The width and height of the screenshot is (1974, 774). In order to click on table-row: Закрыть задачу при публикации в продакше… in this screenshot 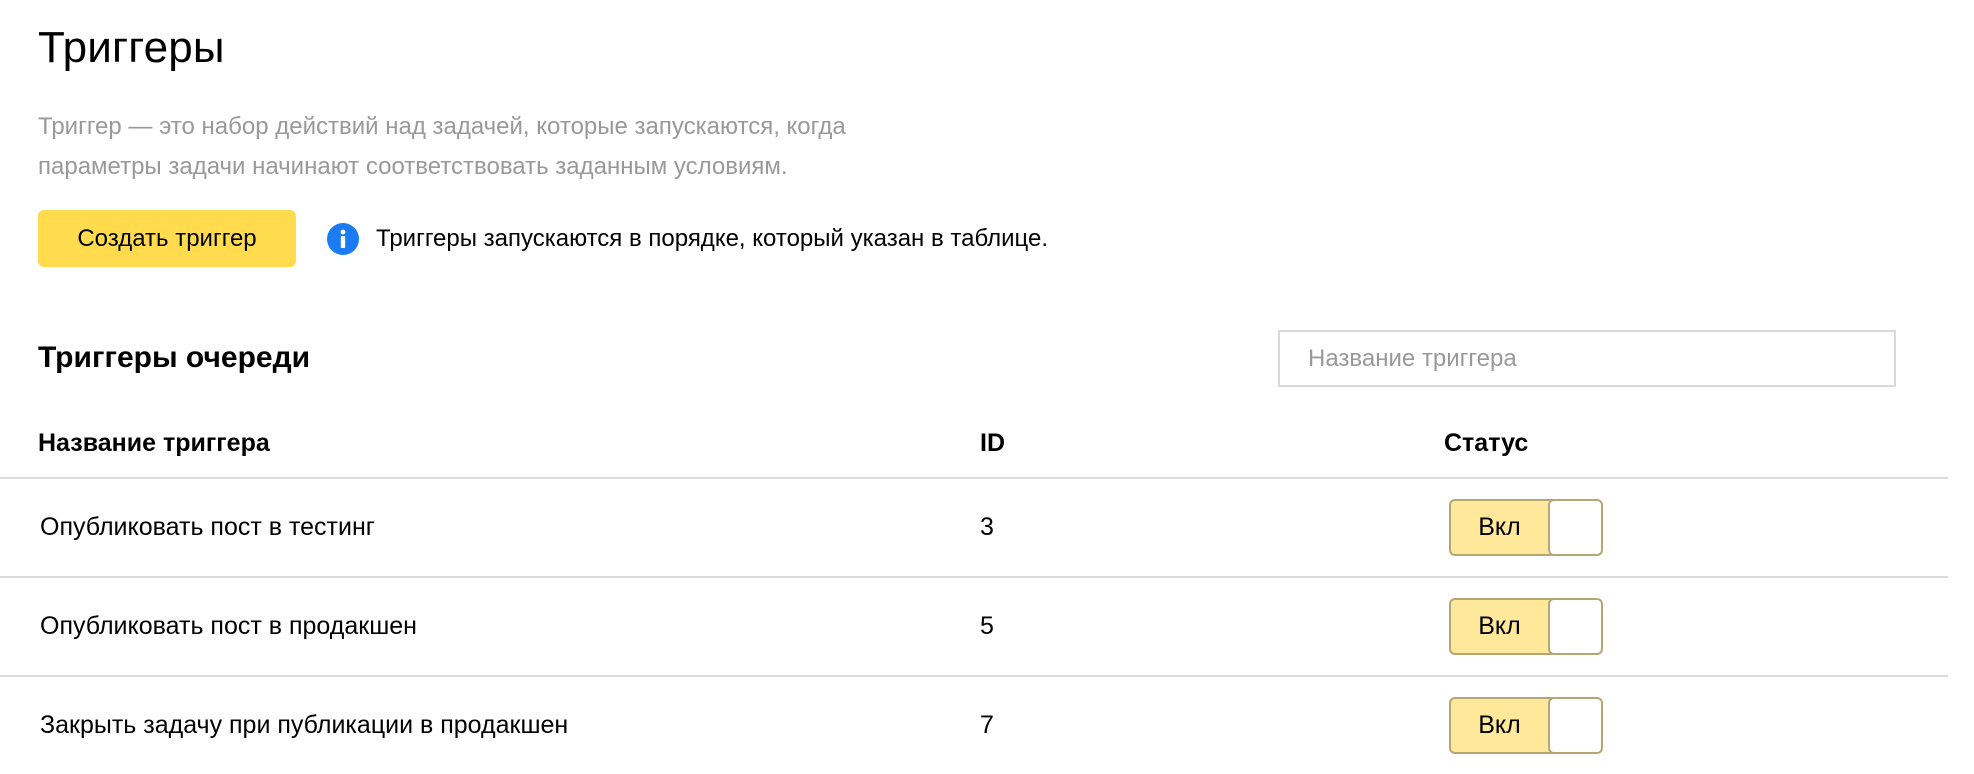, I will do `click(974, 725)`.